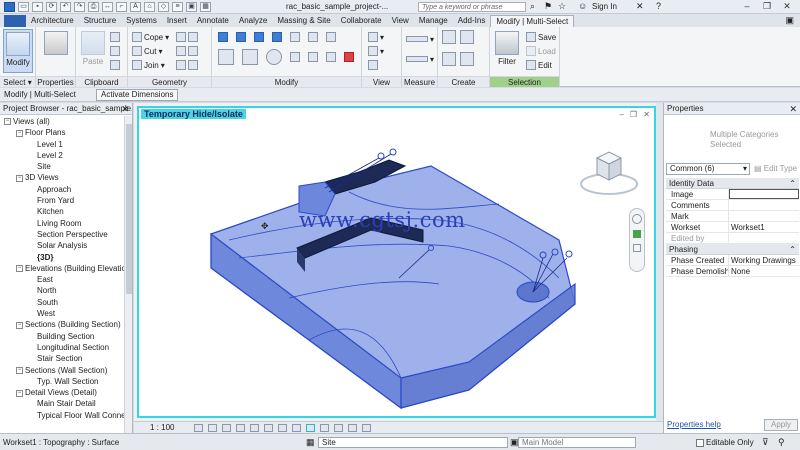 Image resolution: width=800 pixels, height=450 pixels. I want to click on active-view-selector: Site, so click(413, 442).